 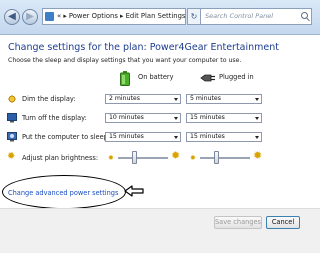 I want to click on plug-icon, so click(x=207, y=78).